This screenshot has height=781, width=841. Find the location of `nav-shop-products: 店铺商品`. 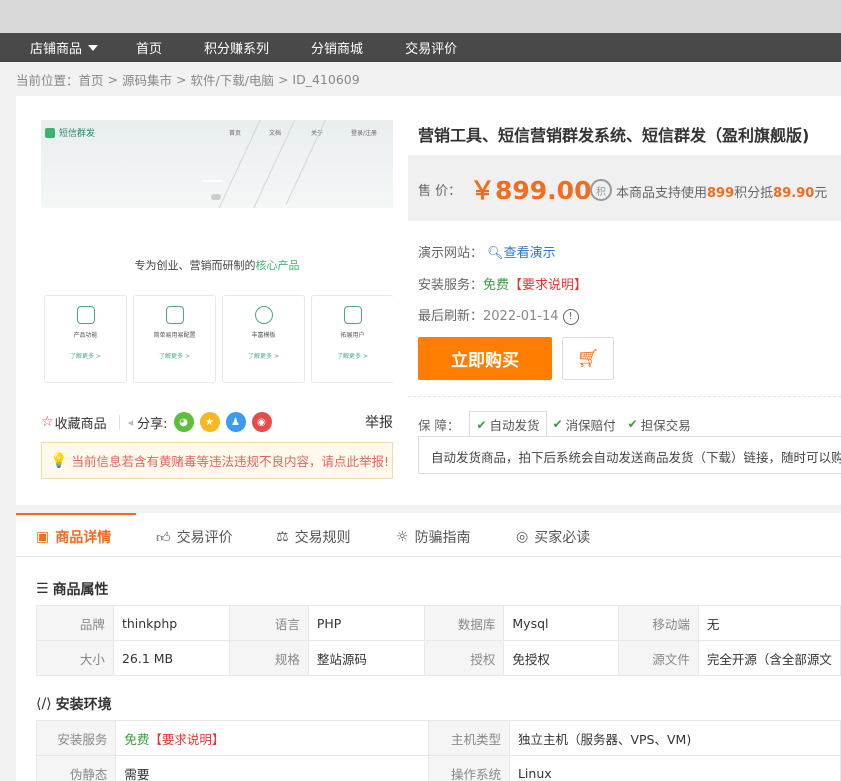

nav-shop-products: 店铺商品 is located at coordinates (64, 47).